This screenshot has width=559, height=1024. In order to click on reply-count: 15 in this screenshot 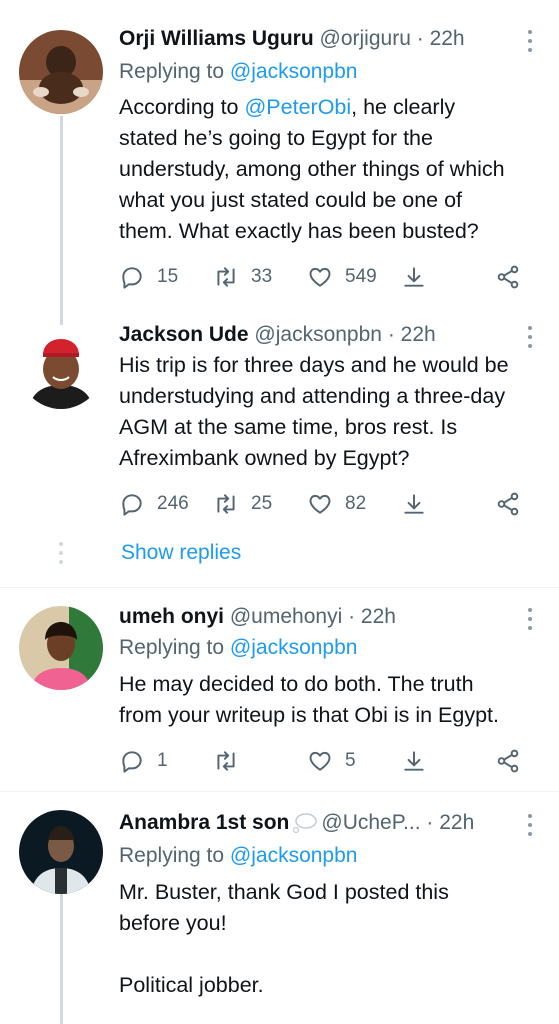, I will do `click(168, 276)`.